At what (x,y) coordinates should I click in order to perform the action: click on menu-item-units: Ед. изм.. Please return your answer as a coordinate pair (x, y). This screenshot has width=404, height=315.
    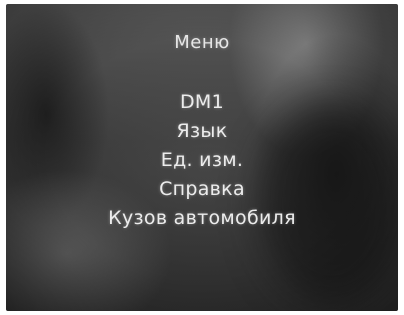
    Looking at the image, I should click on (202, 160).